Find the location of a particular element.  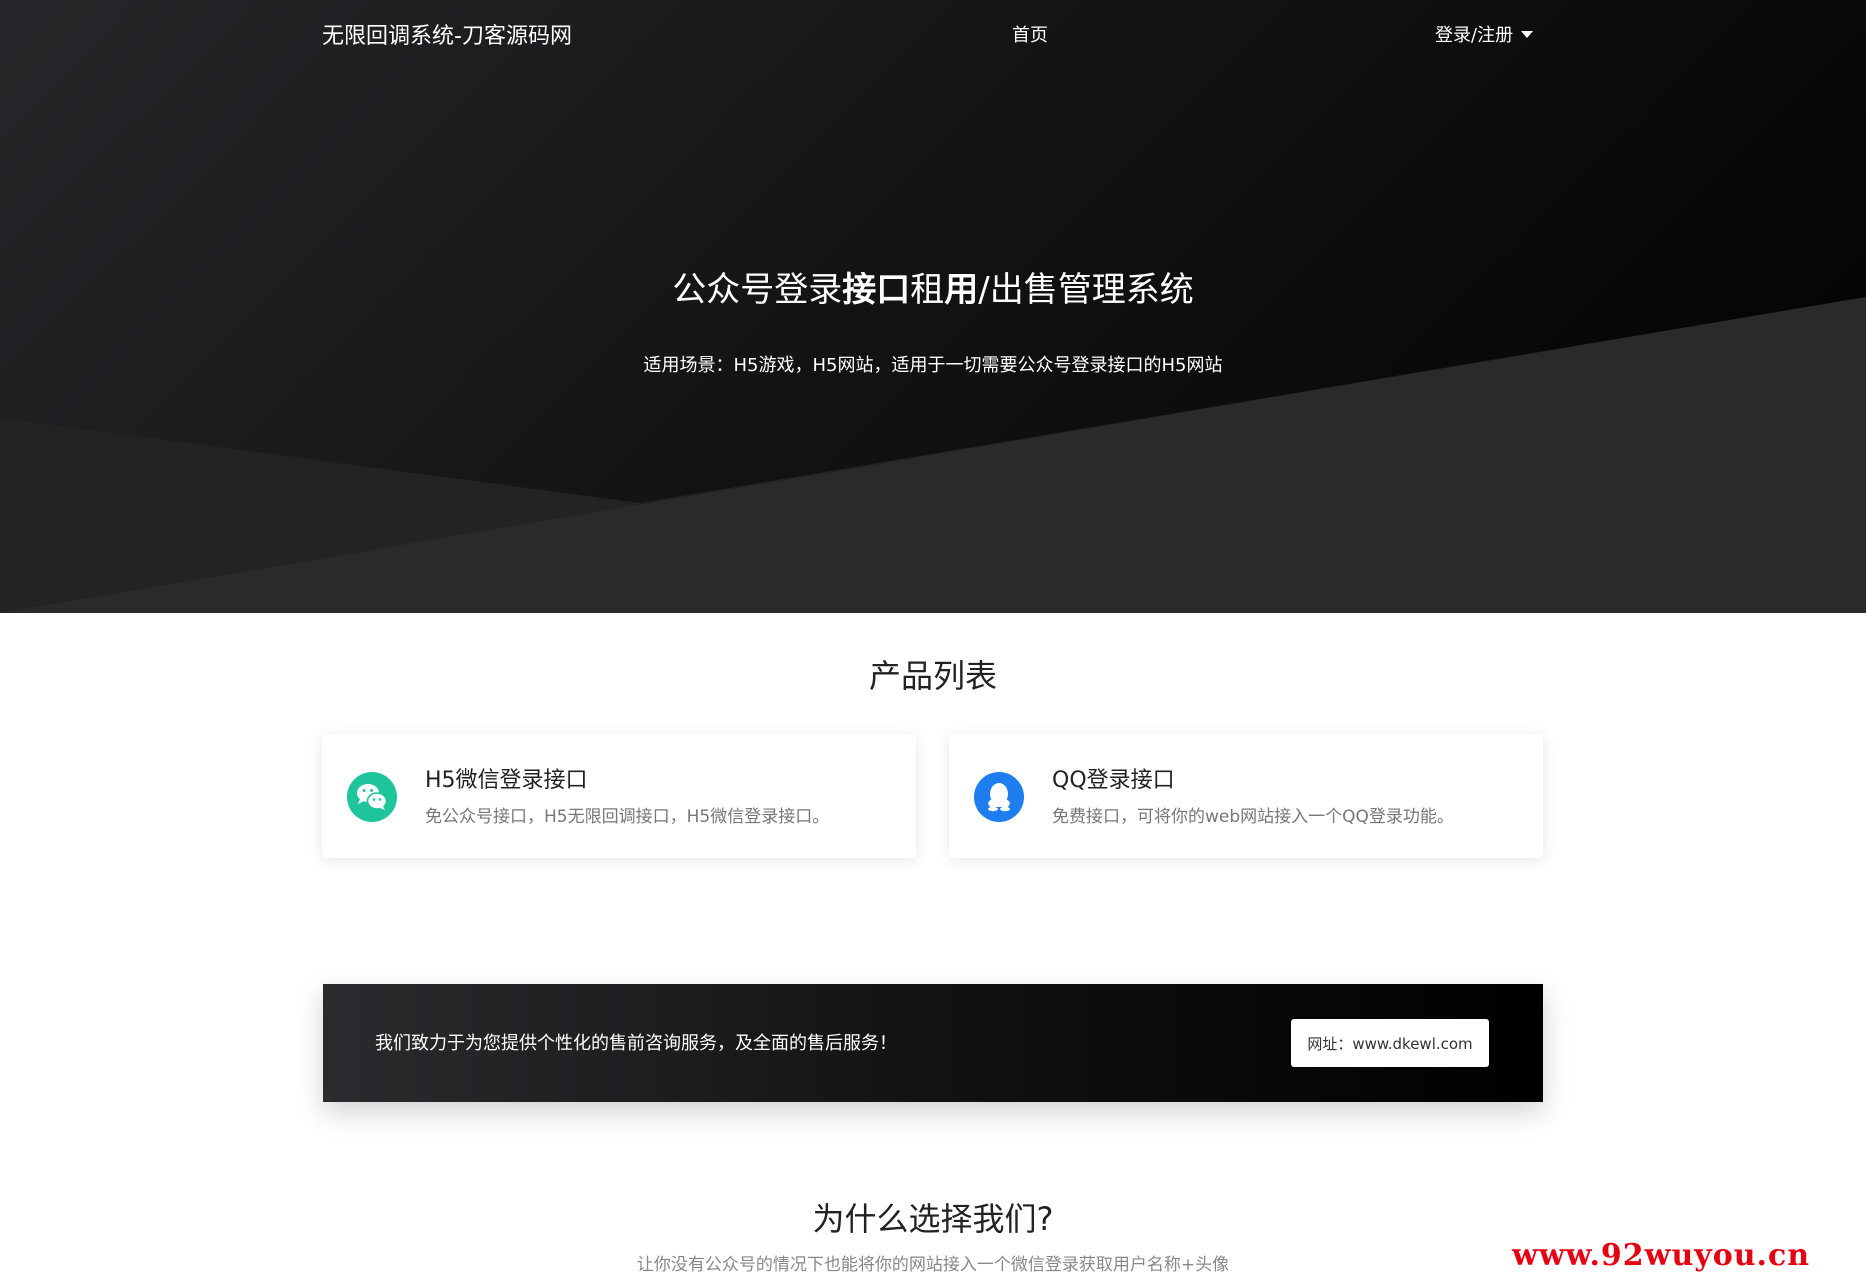

hero-title: 公众号登录接口租用/出售管理系统 is located at coordinates (933, 286).